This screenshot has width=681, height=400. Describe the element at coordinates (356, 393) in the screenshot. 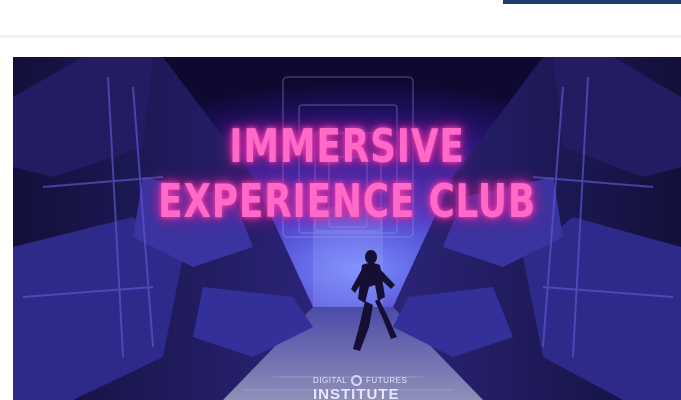

I see `logo-word-institute: INSTITUTE` at that location.